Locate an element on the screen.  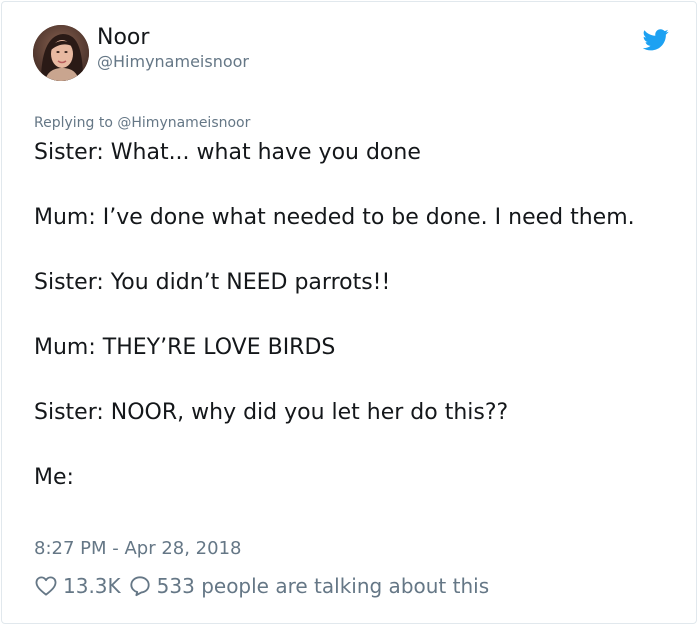
talking-count: 533 people are talking about this is located at coordinates (323, 586).